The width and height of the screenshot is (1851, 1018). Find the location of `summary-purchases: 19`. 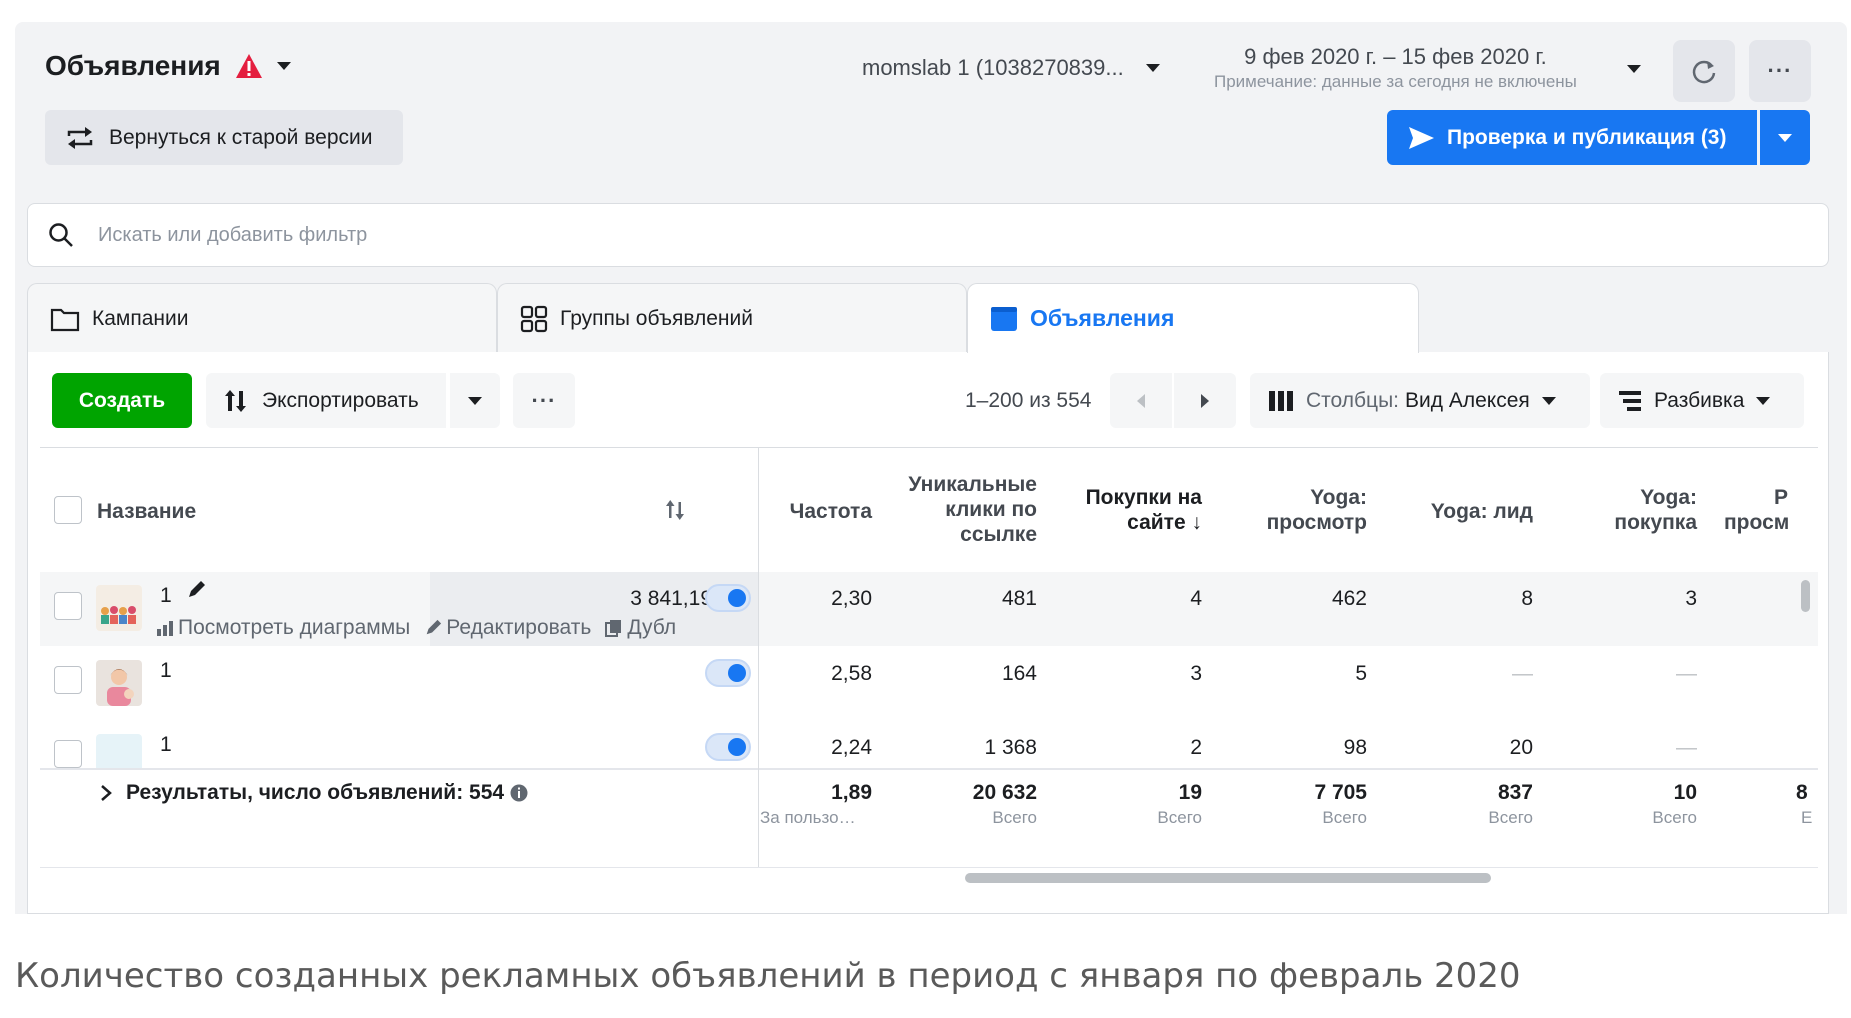

summary-purchases: 19 is located at coordinates (1190, 792).